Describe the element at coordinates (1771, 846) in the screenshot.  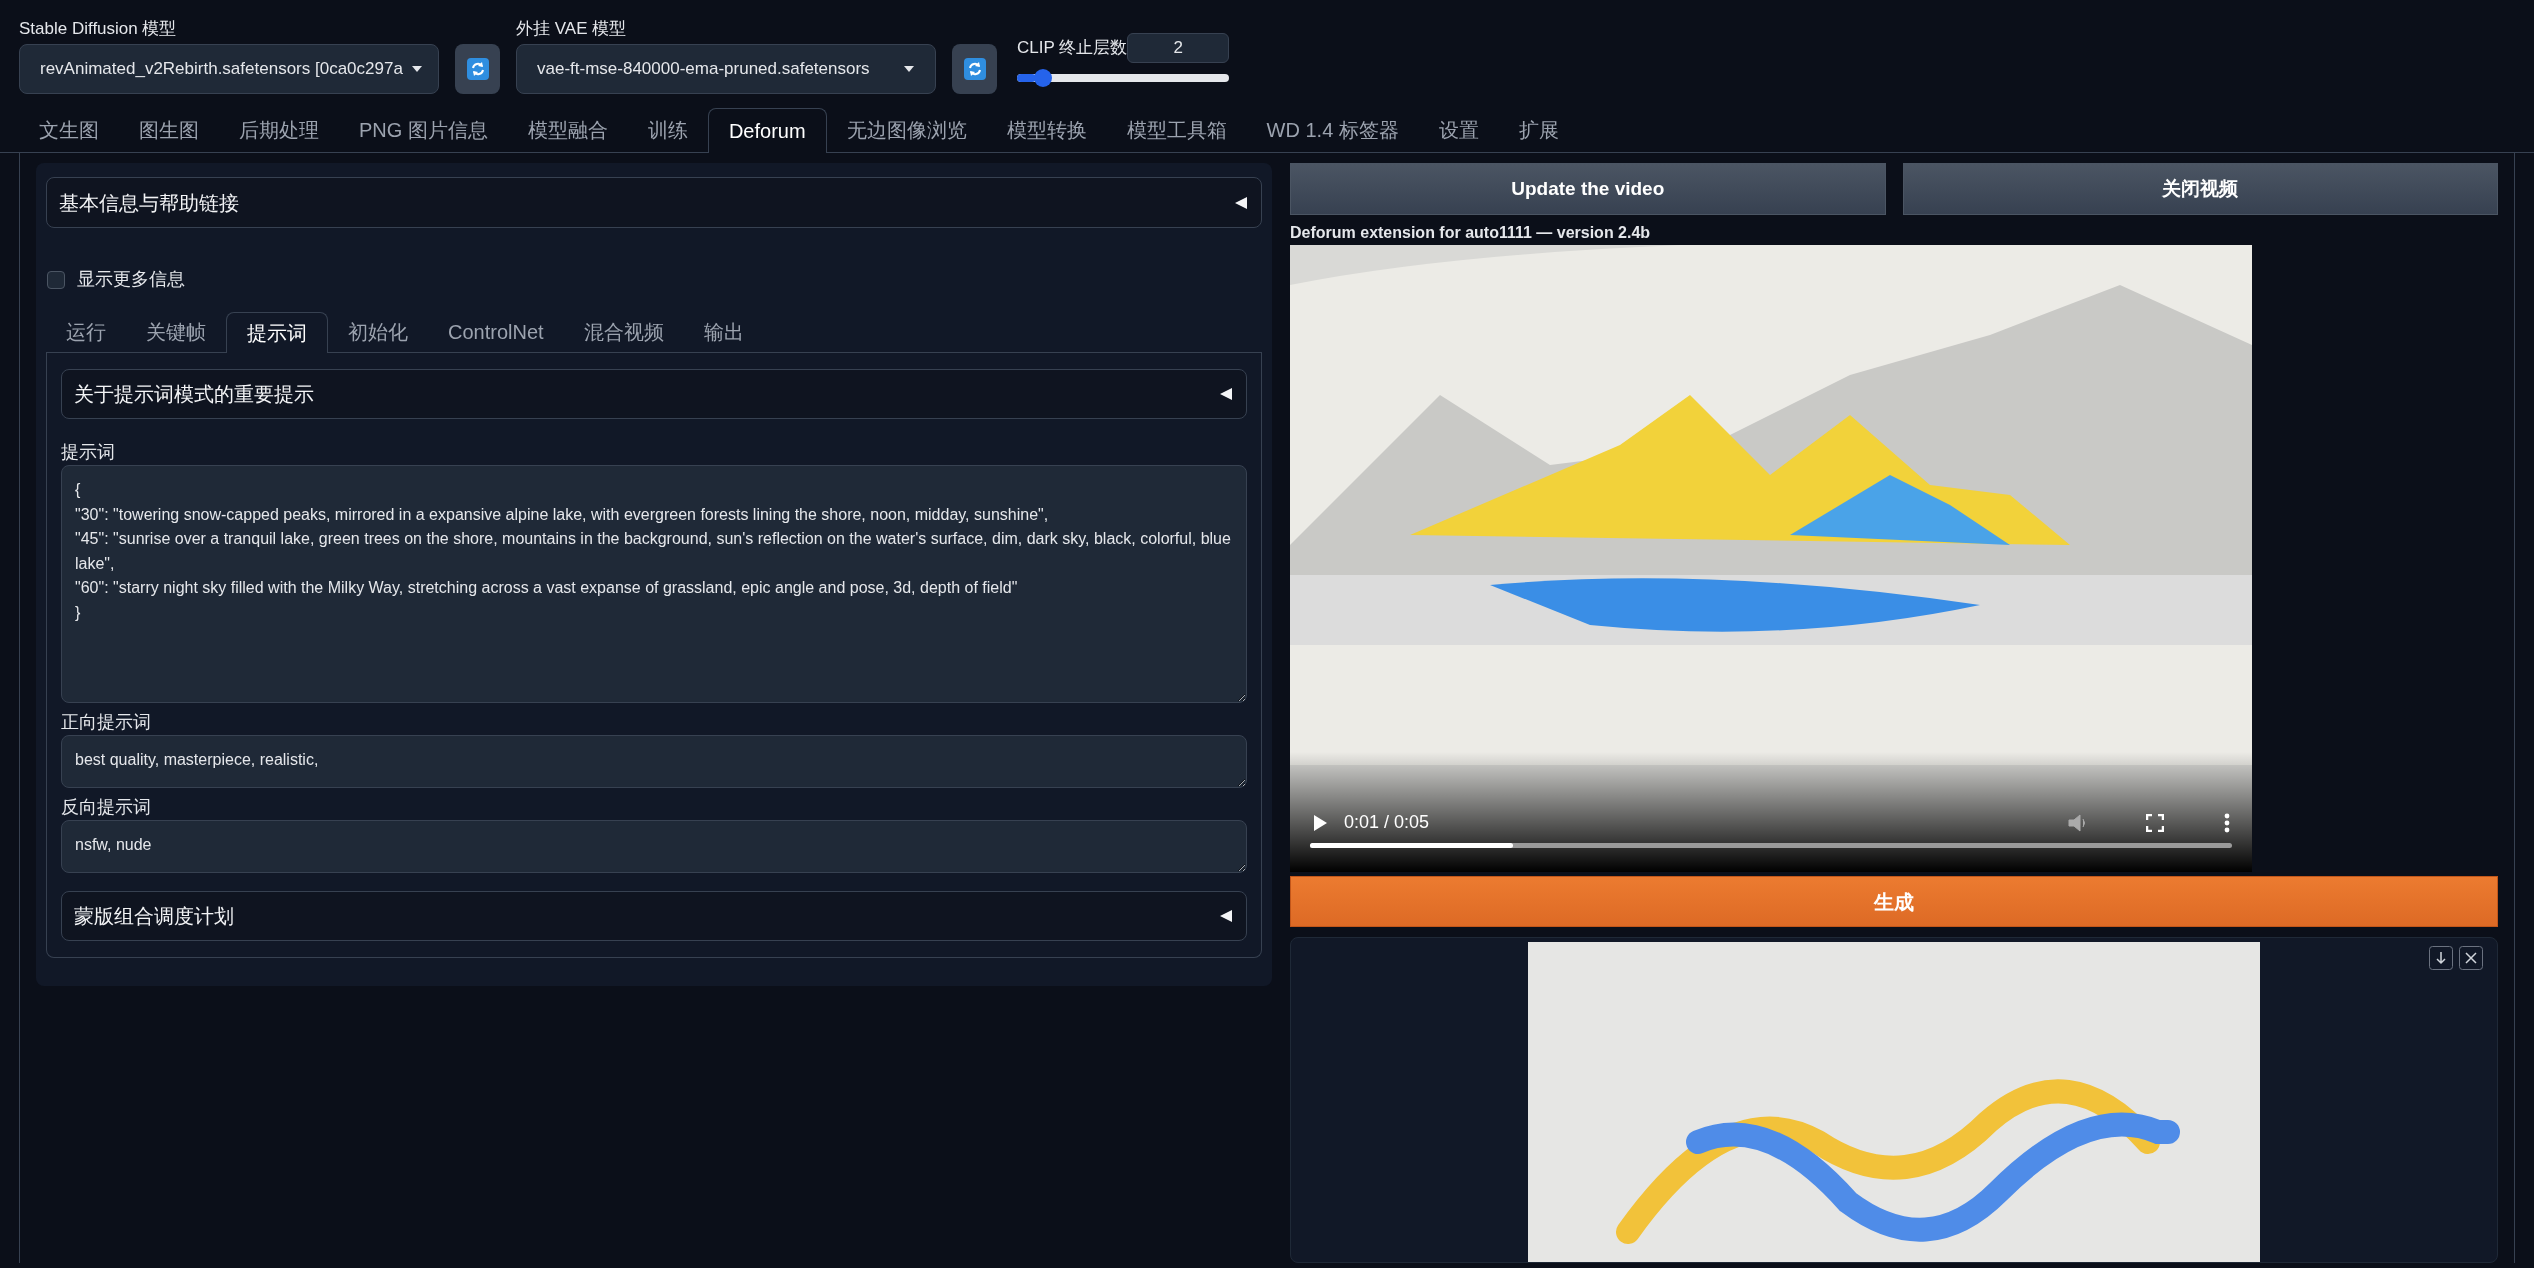
I see `video-progress-track` at that location.